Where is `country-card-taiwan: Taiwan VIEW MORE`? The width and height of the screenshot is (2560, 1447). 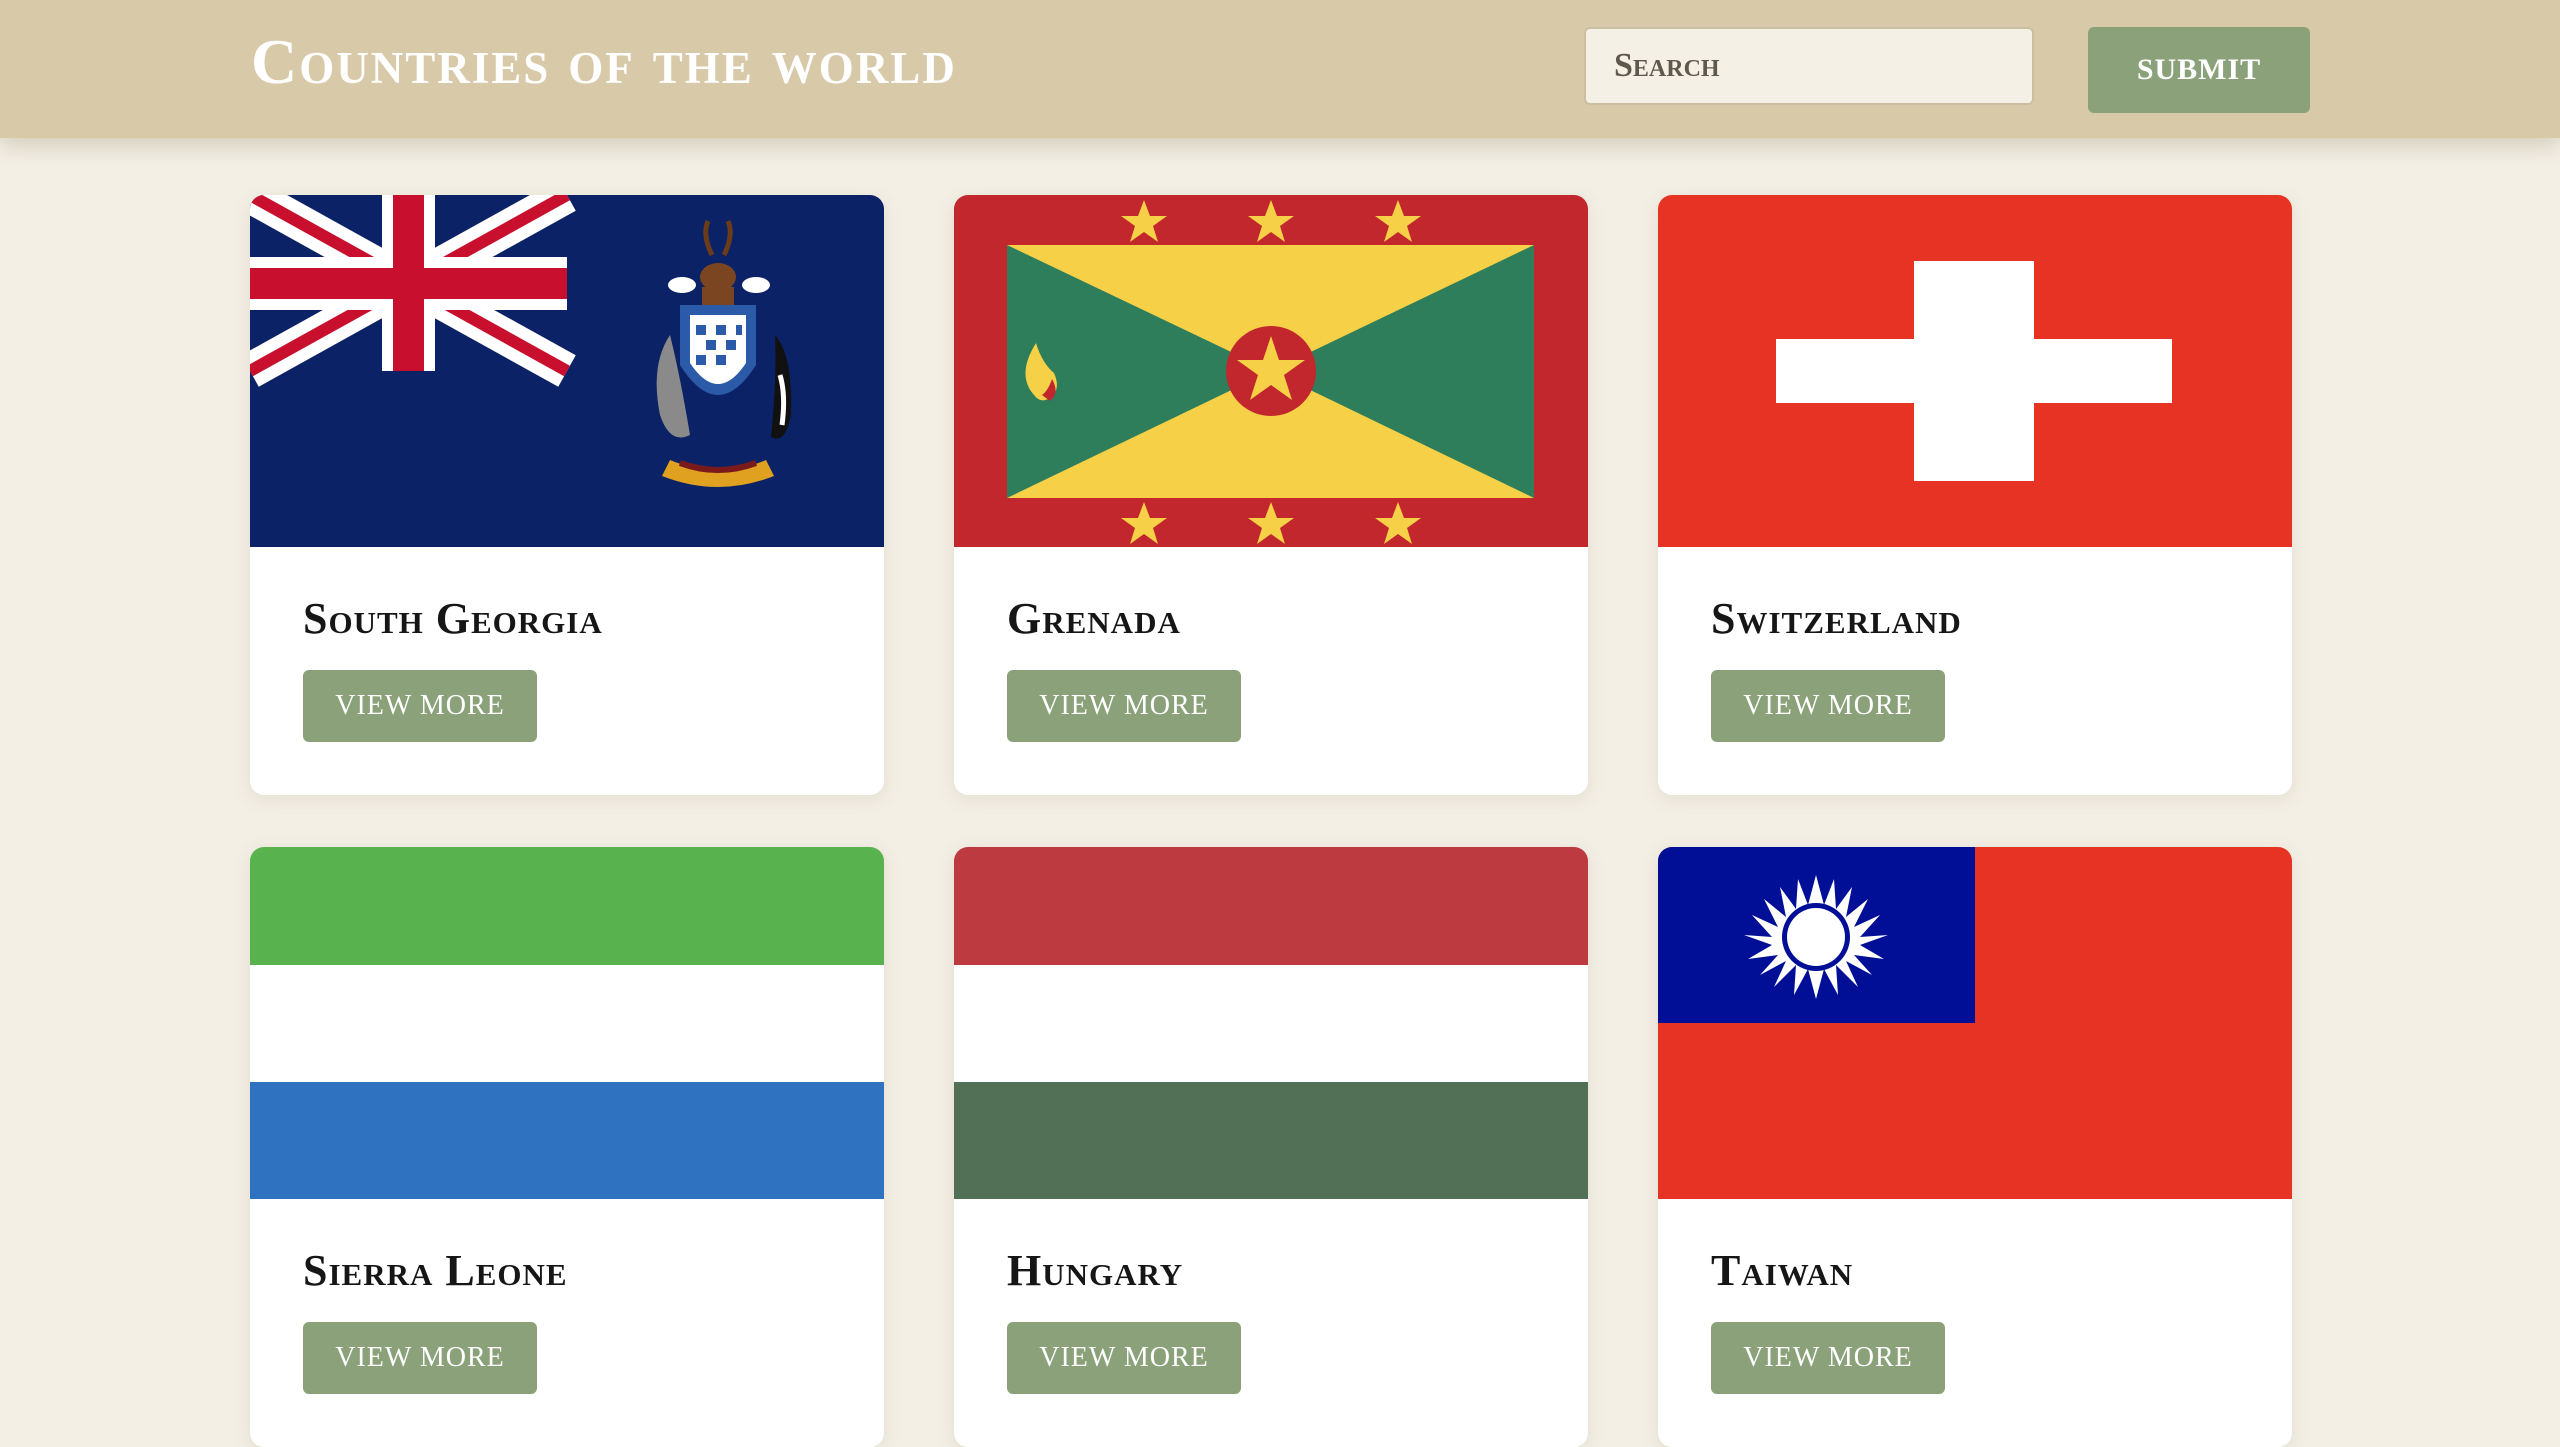
country-card-taiwan: Taiwan VIEW MORE is located at coordinates (1975, 1147).